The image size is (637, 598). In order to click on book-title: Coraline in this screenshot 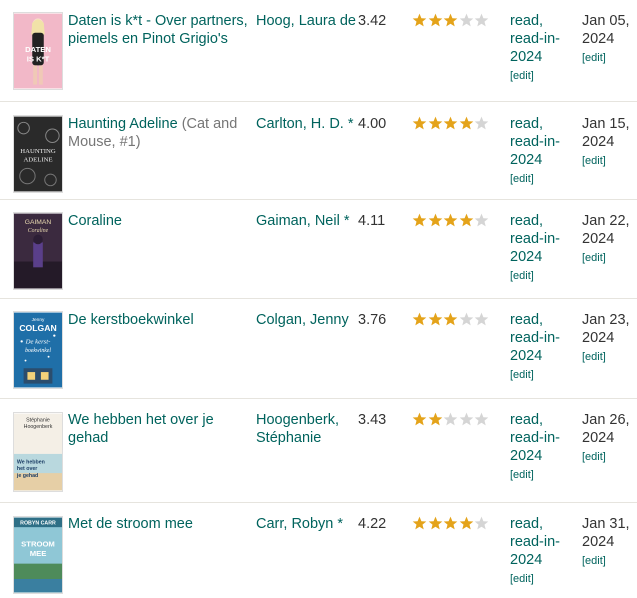, I will do `click(95, 221)`.